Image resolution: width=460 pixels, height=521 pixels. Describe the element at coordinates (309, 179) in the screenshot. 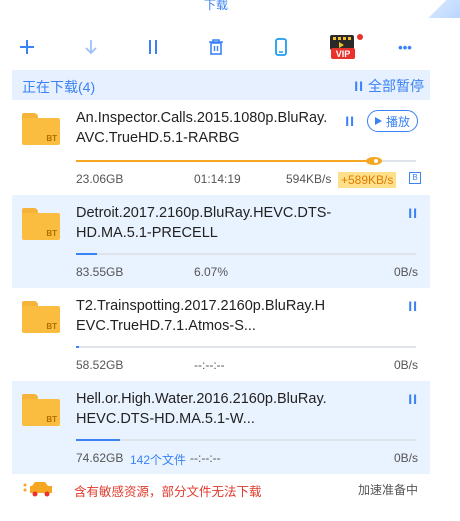

I see `download-speed: 594KB/s` at that location.